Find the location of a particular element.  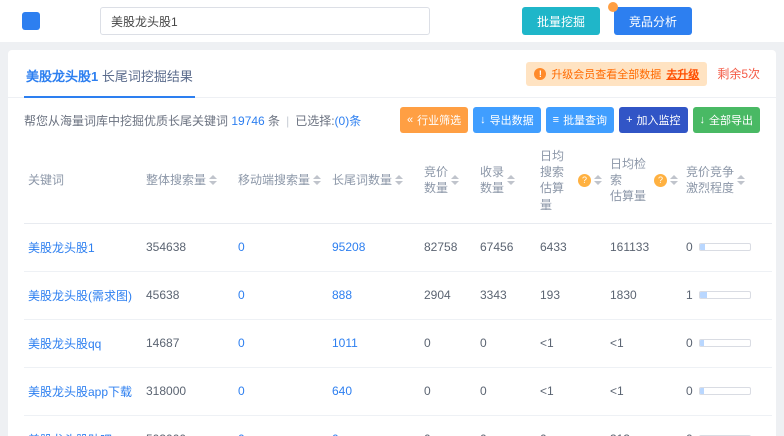

promo-area: ! 升级会员查看全部数据 去升级 剩余5次 is located at coordinates (643, 77).